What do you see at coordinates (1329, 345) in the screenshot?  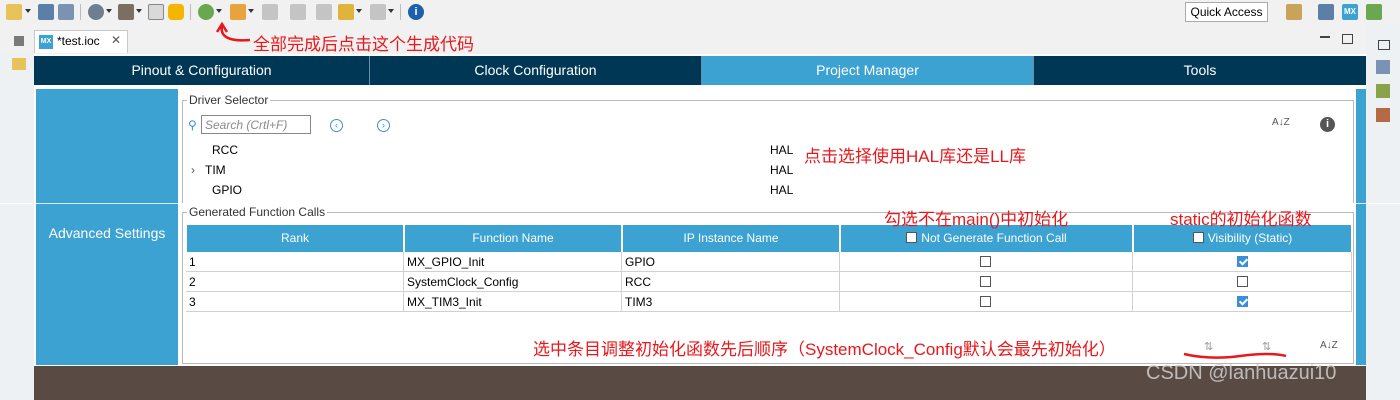 I see `sort-rank-icon: A↓Z` at bounding box center [1329, 345].